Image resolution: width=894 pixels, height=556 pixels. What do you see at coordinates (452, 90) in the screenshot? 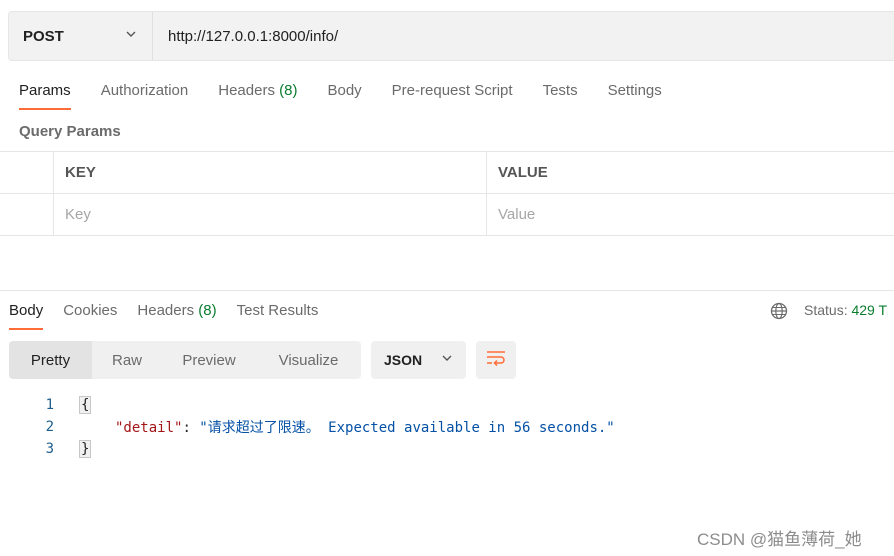
I see `tab-label: Pre-request Script` at bounding box center [452, 90].